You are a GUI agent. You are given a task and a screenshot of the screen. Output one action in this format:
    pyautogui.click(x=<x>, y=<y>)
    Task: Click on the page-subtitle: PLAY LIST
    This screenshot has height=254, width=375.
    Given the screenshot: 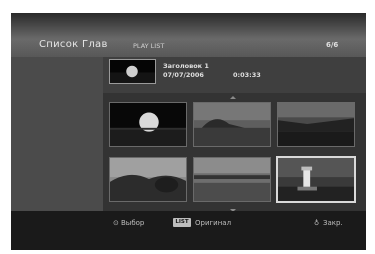 What is the action you would take?
    pyautogui.click(x=149, y=46)
    